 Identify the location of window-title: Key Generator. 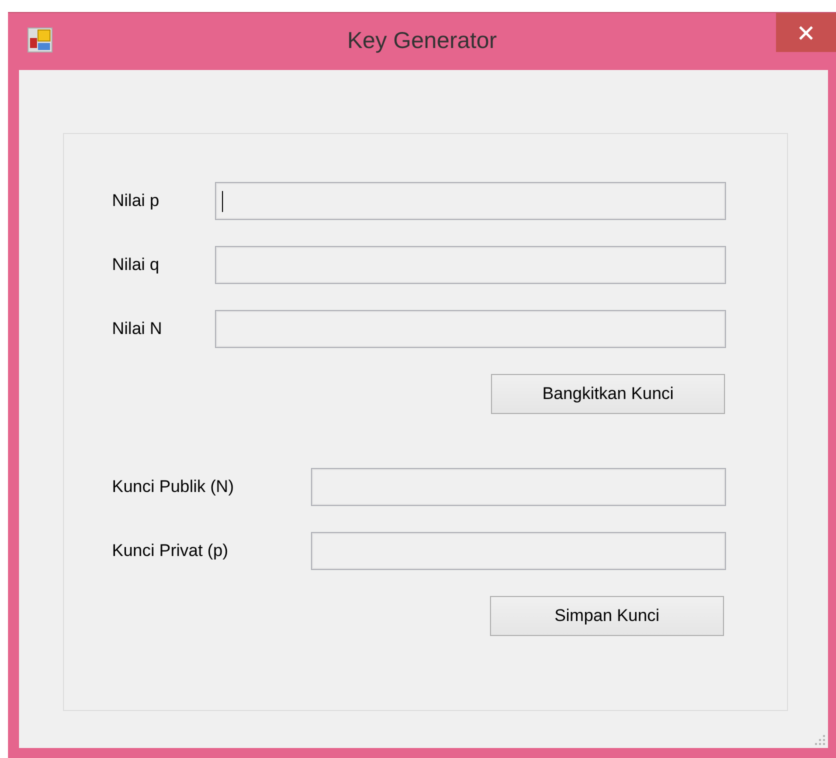
(422, 40).